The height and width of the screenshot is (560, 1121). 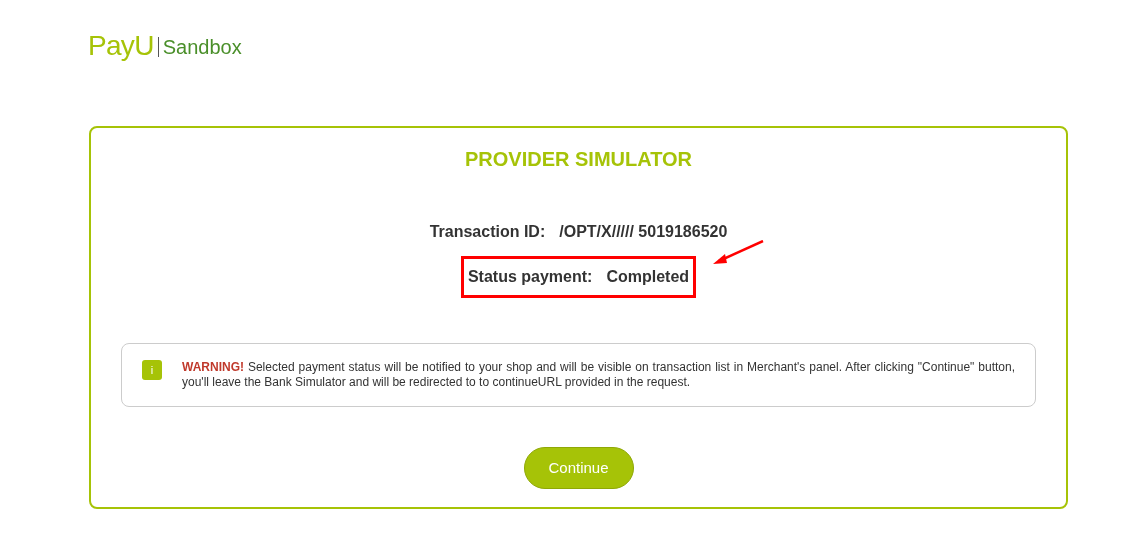 What do you see at coordinates (487, 231) in the screenshot?
I see `field-label: Transaction ID:` at bounding box center [487, 231].